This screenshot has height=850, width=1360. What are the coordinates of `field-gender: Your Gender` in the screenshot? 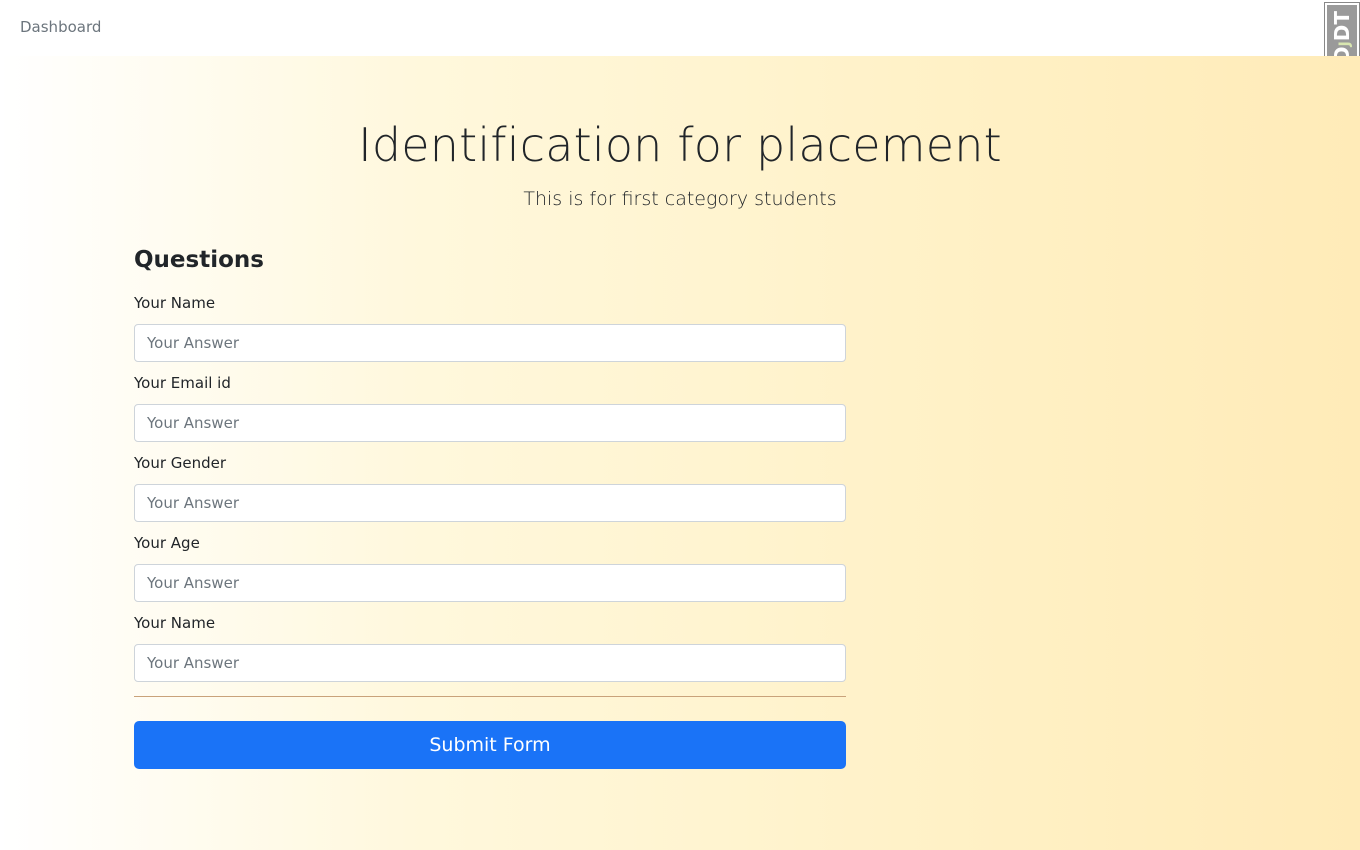 It's located at (490, 487).